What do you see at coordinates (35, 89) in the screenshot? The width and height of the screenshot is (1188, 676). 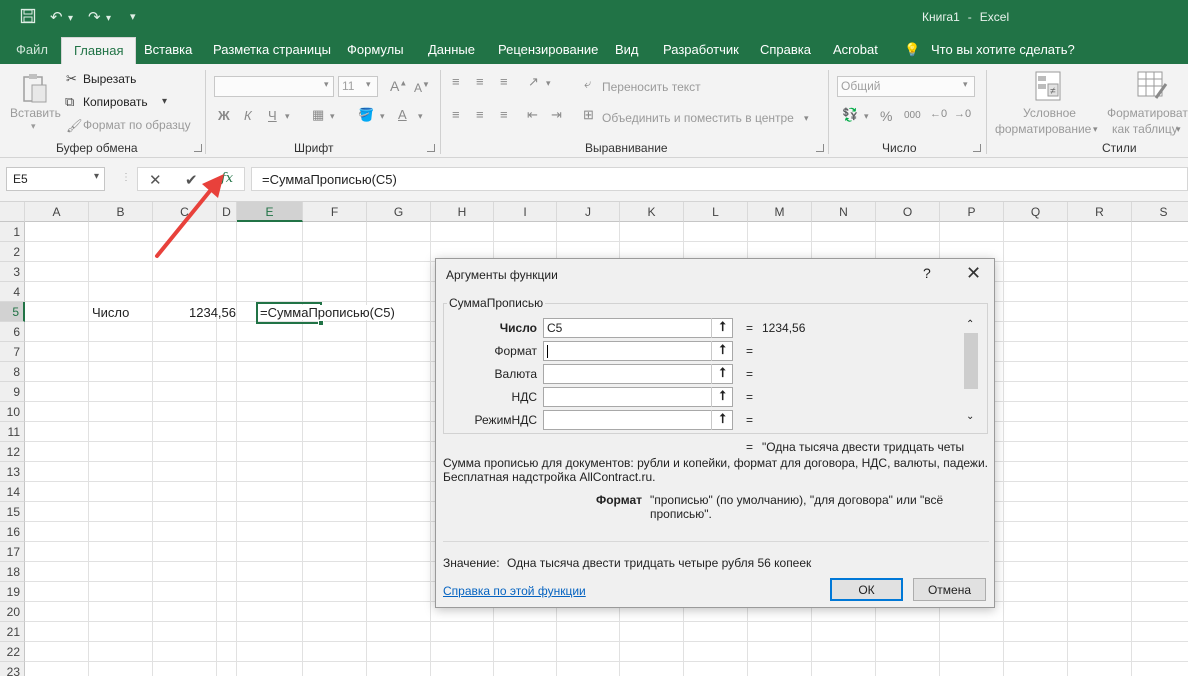 I see `paste-icon` at bounding box center [35, 89].